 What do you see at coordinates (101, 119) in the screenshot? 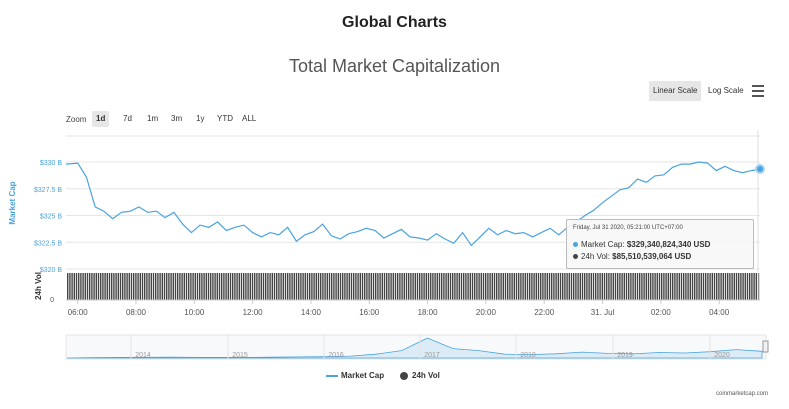
I see `zoom-1d-button: 1d` at bounding box center [101, 119].